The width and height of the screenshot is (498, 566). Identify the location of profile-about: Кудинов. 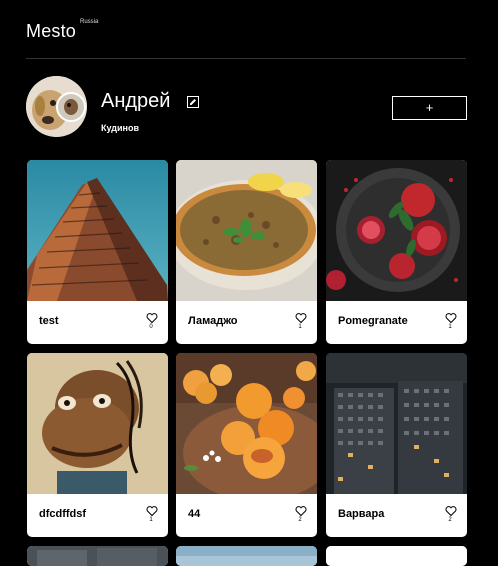
(120, 128).